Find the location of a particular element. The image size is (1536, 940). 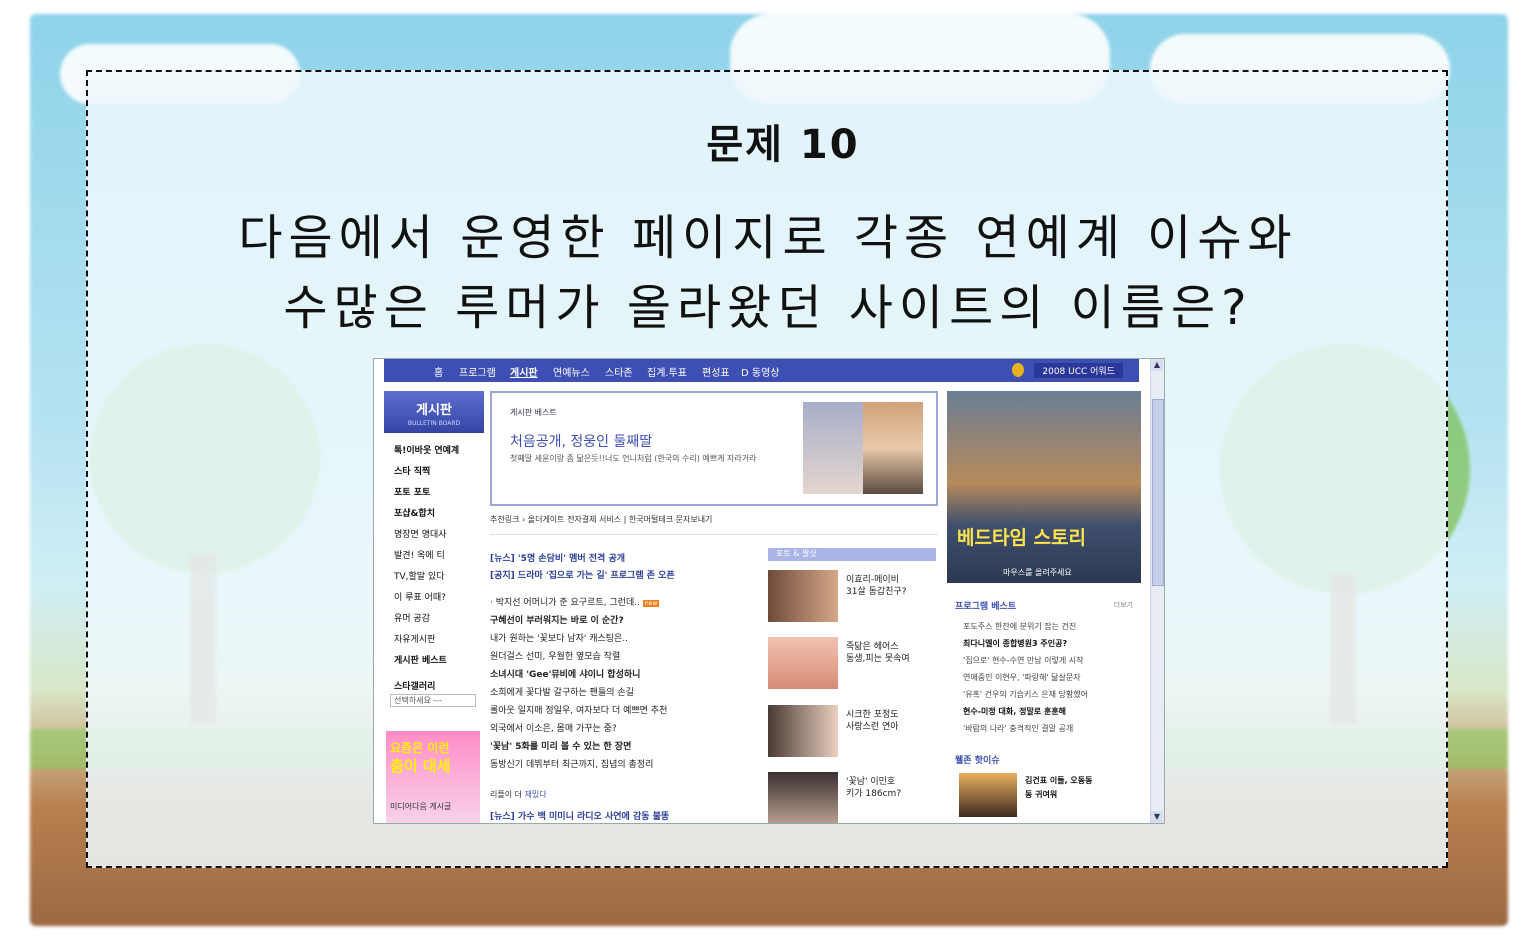

father-photo is located at coordinates (893, 448).